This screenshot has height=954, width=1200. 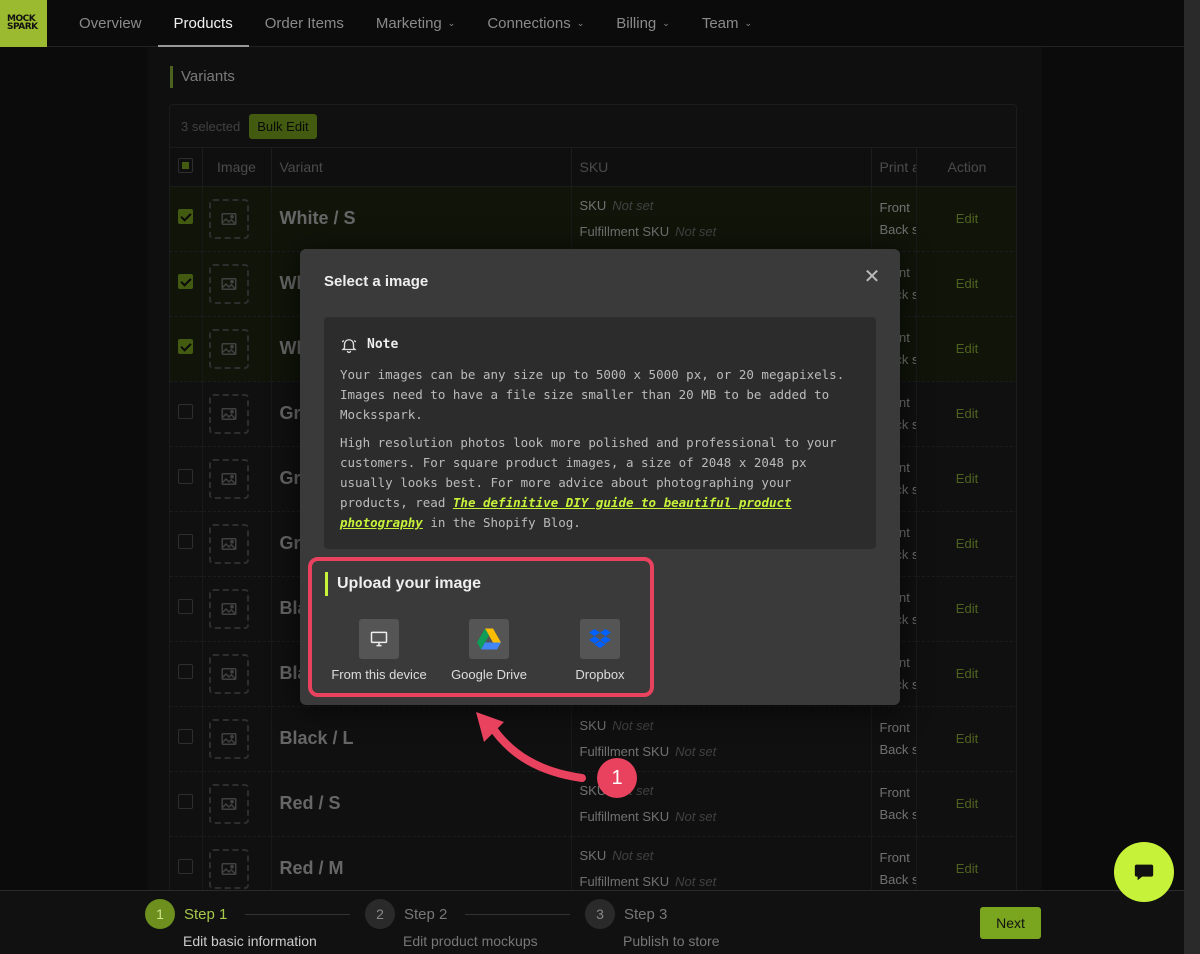 I want to click on upload-google-drive-label: Google Drive, so click(x=489, y=674).